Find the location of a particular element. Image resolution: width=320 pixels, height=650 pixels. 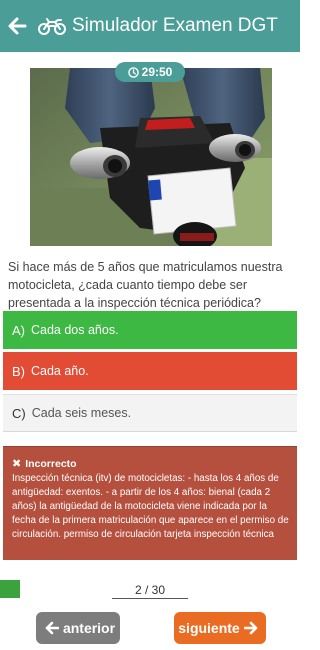

answer-option-a: A) Cada dos años. is located at coordinates (150, 330).